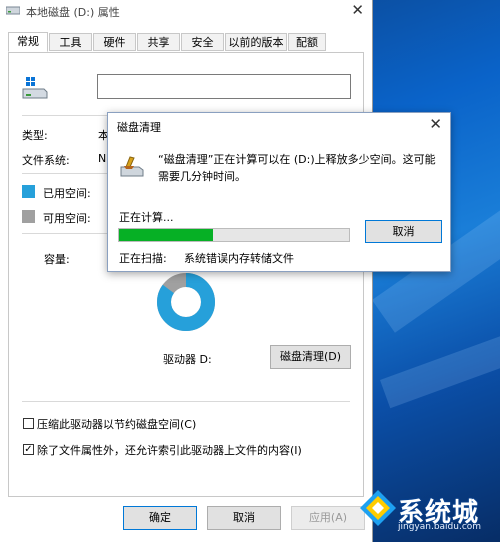 The image size is (500, 542). I want to click on divider, so click(186, 401).